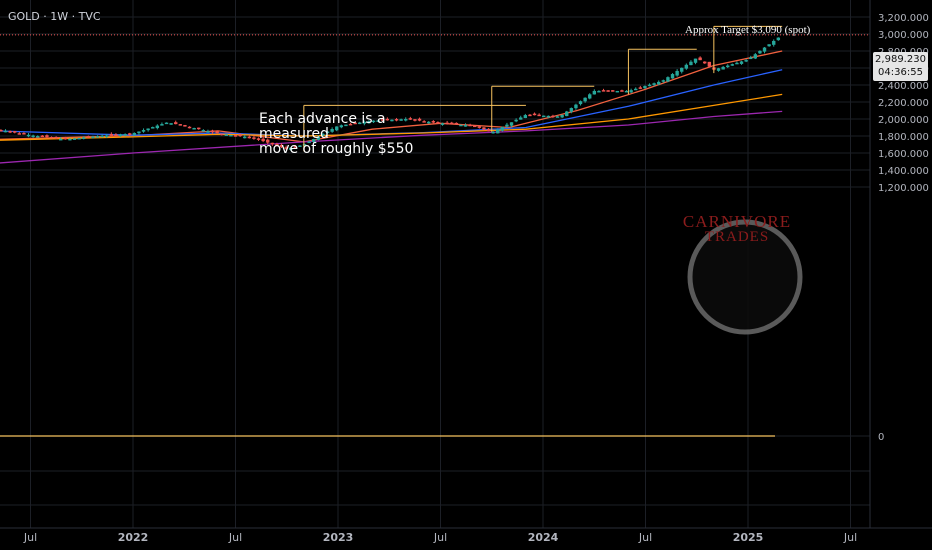 The height and width of the screenshot is (550, 932). I want to click on y-tick-label: 3,000.000, so click(903, 35).